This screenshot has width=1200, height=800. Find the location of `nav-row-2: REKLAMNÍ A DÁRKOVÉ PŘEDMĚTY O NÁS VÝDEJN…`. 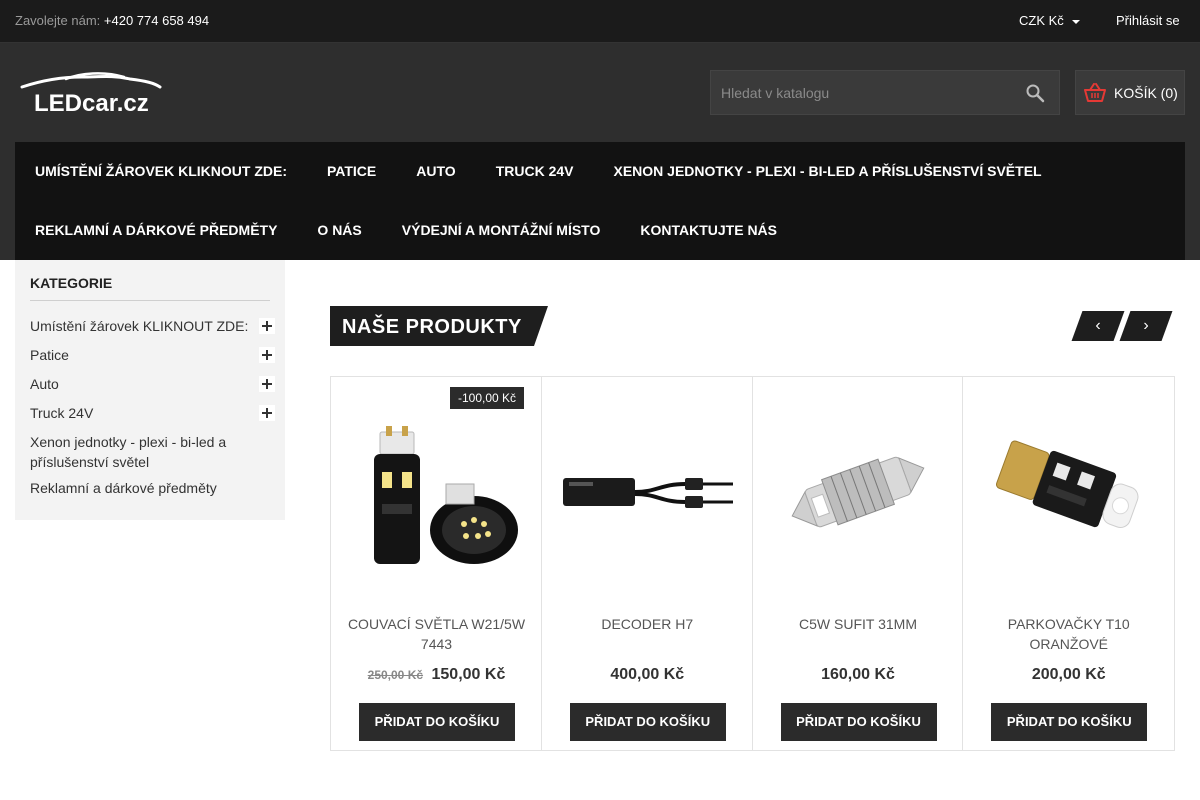

nav-row-2: REKLAMNÍ A DÁRKOVÉ PŘEDMĚTY O NÁS VÝDEJN… is located at coordinates (406, 232).